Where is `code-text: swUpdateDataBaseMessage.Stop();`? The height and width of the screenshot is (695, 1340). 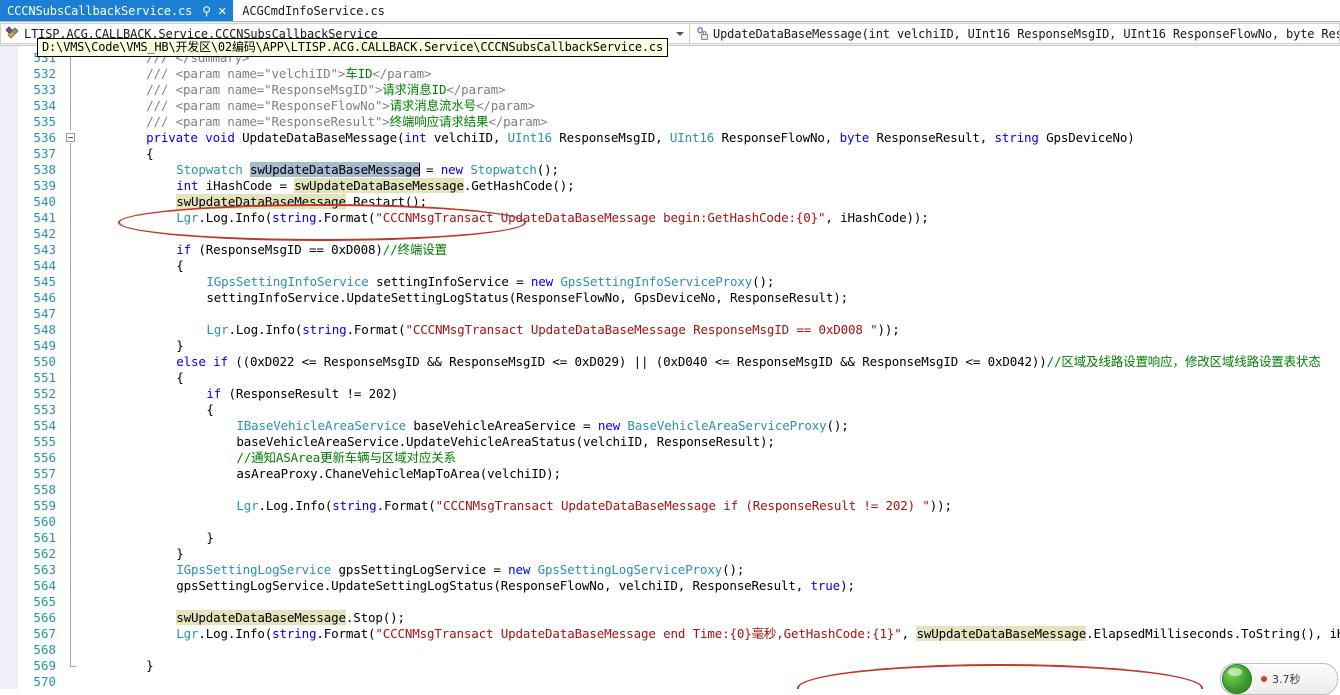 code-text: swUpdateDataBaseMessage.Stop(); is located at coordinates (290, 618).